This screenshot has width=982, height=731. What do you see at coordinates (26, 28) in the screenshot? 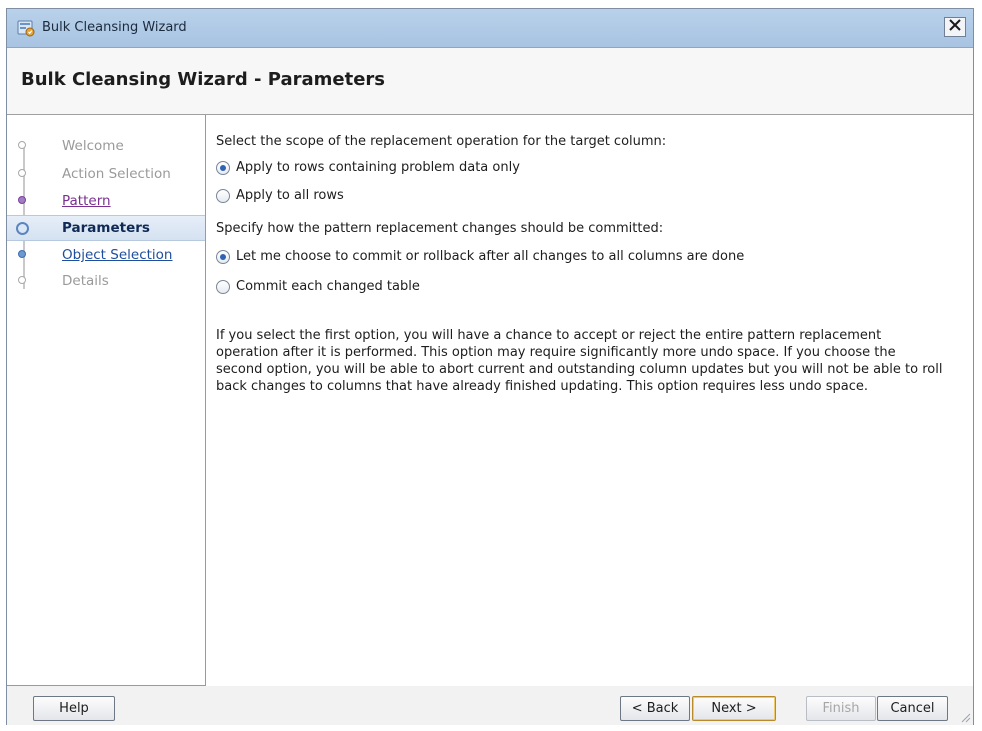
I see `wizard-app-icon` at bounding box center [26, 28].